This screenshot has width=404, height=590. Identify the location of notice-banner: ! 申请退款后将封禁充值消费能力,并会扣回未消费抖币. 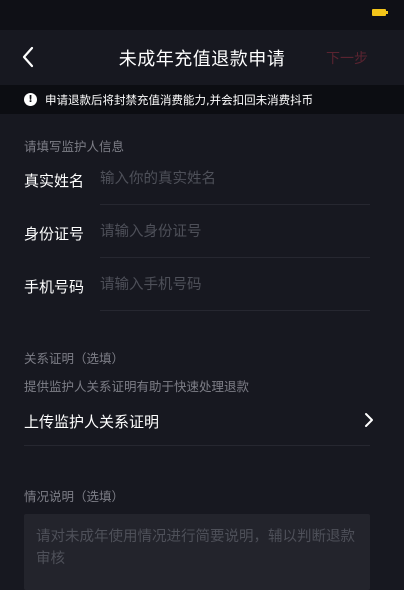
(202, 99).